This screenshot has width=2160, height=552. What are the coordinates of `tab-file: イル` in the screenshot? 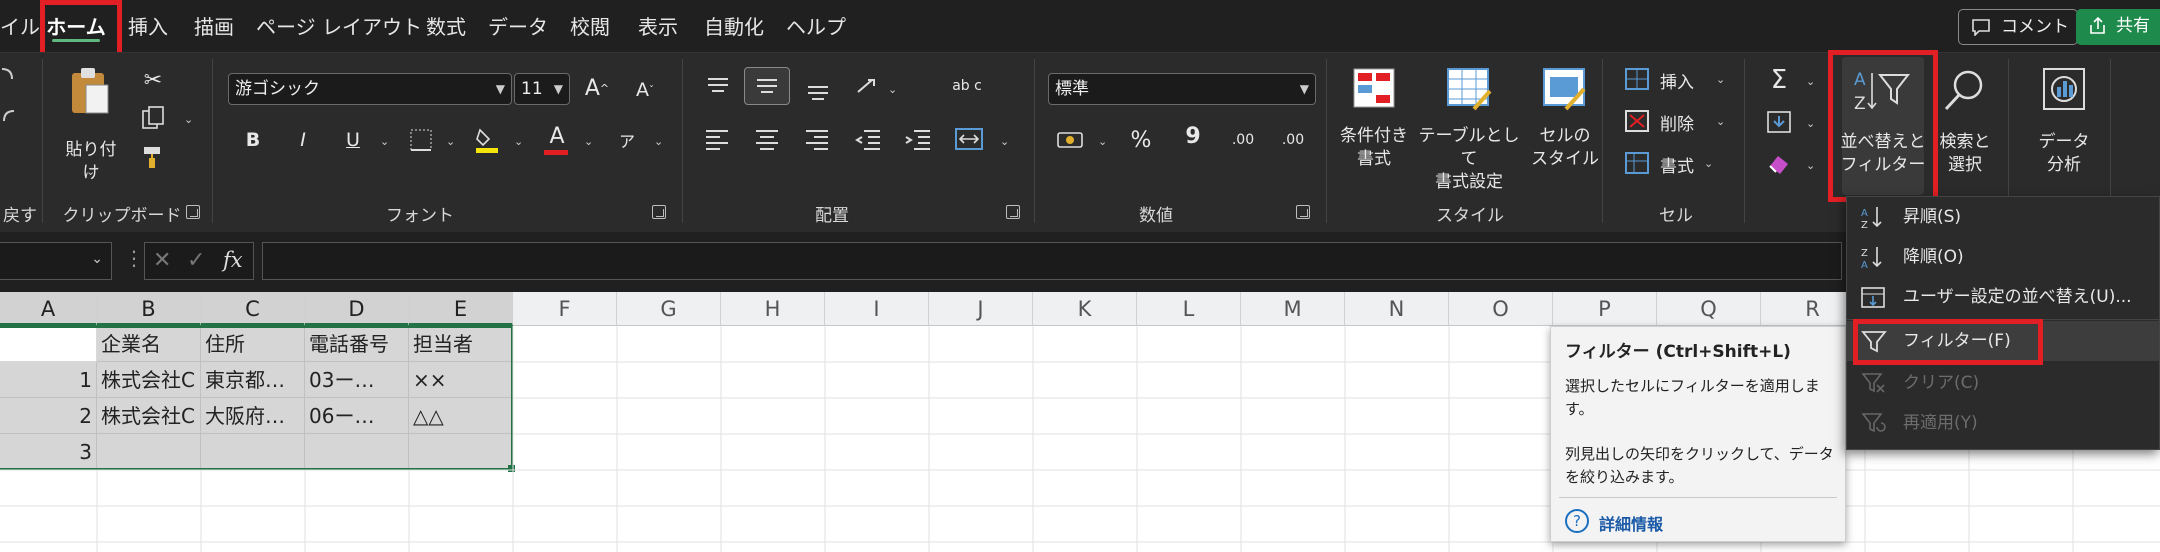 It's located at (20, 26).